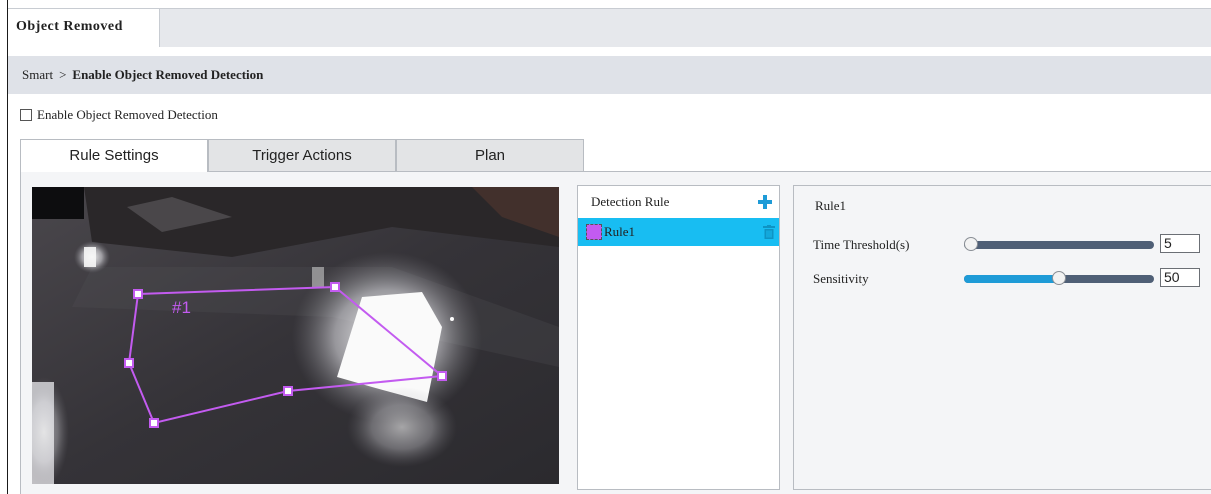 Image resolution: width=1211 pixels, height=494 pixels. Describe the element at coordinates (127, 115) in the screenshot. I see `enable-detection-label: Enable Object Removed Detection` at that location.